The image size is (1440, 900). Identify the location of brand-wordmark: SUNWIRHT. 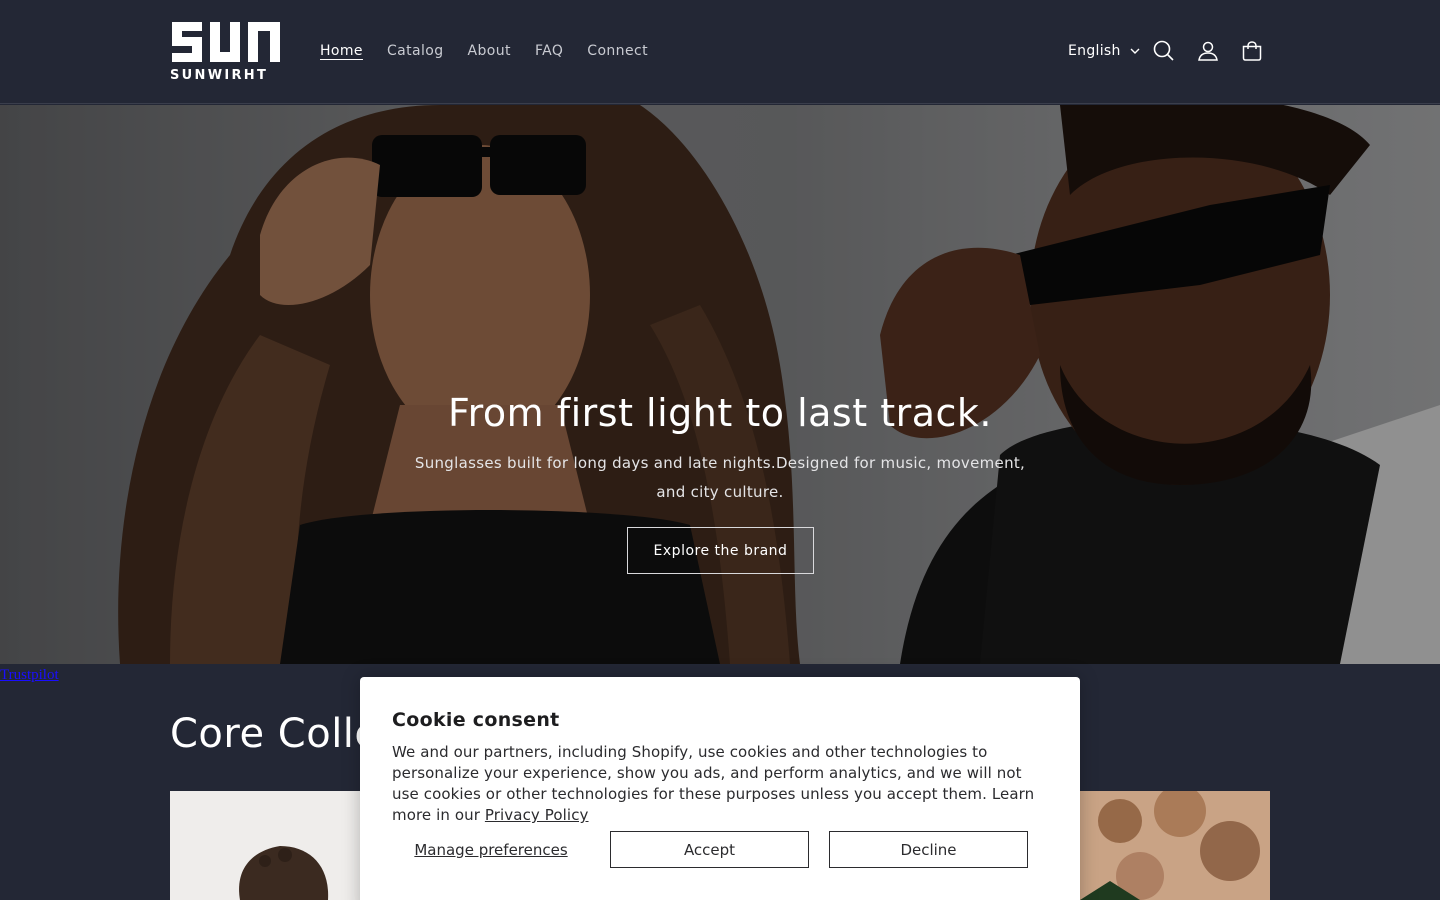
(219, 75).